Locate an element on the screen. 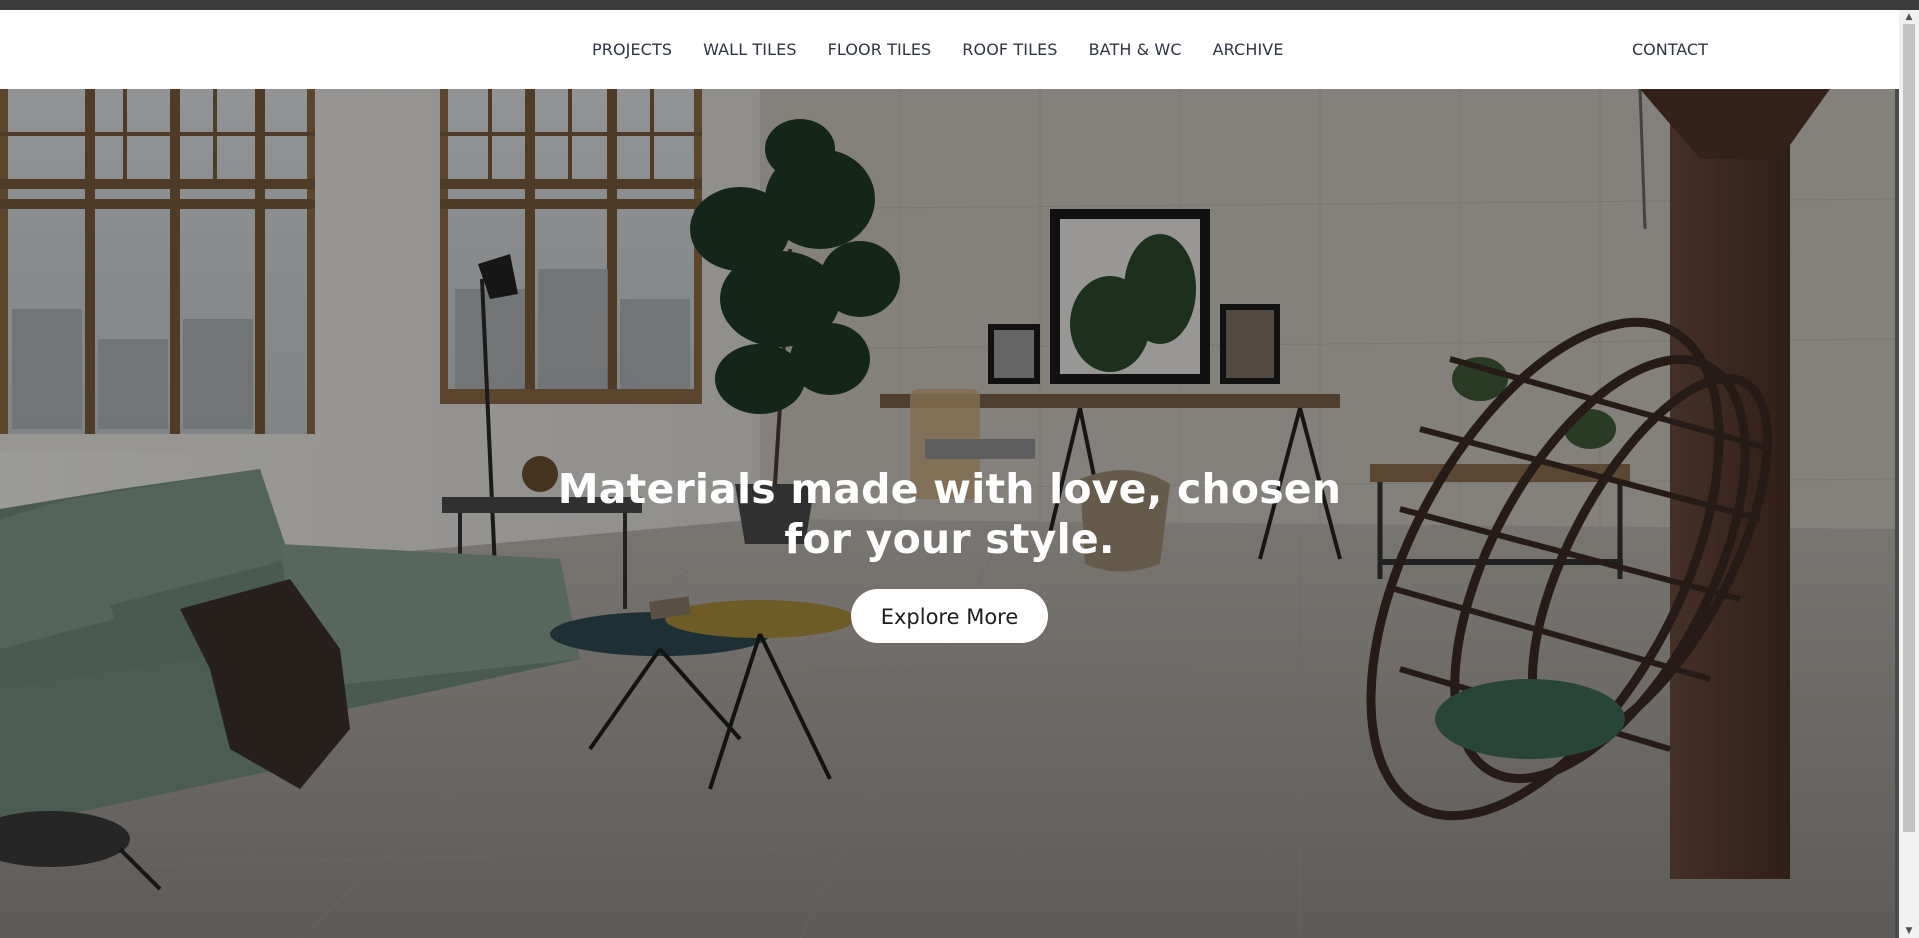 The image size is (1919, 938). scroll-down-arrow-icon: ▼ is located at coordinates (1909, 931).